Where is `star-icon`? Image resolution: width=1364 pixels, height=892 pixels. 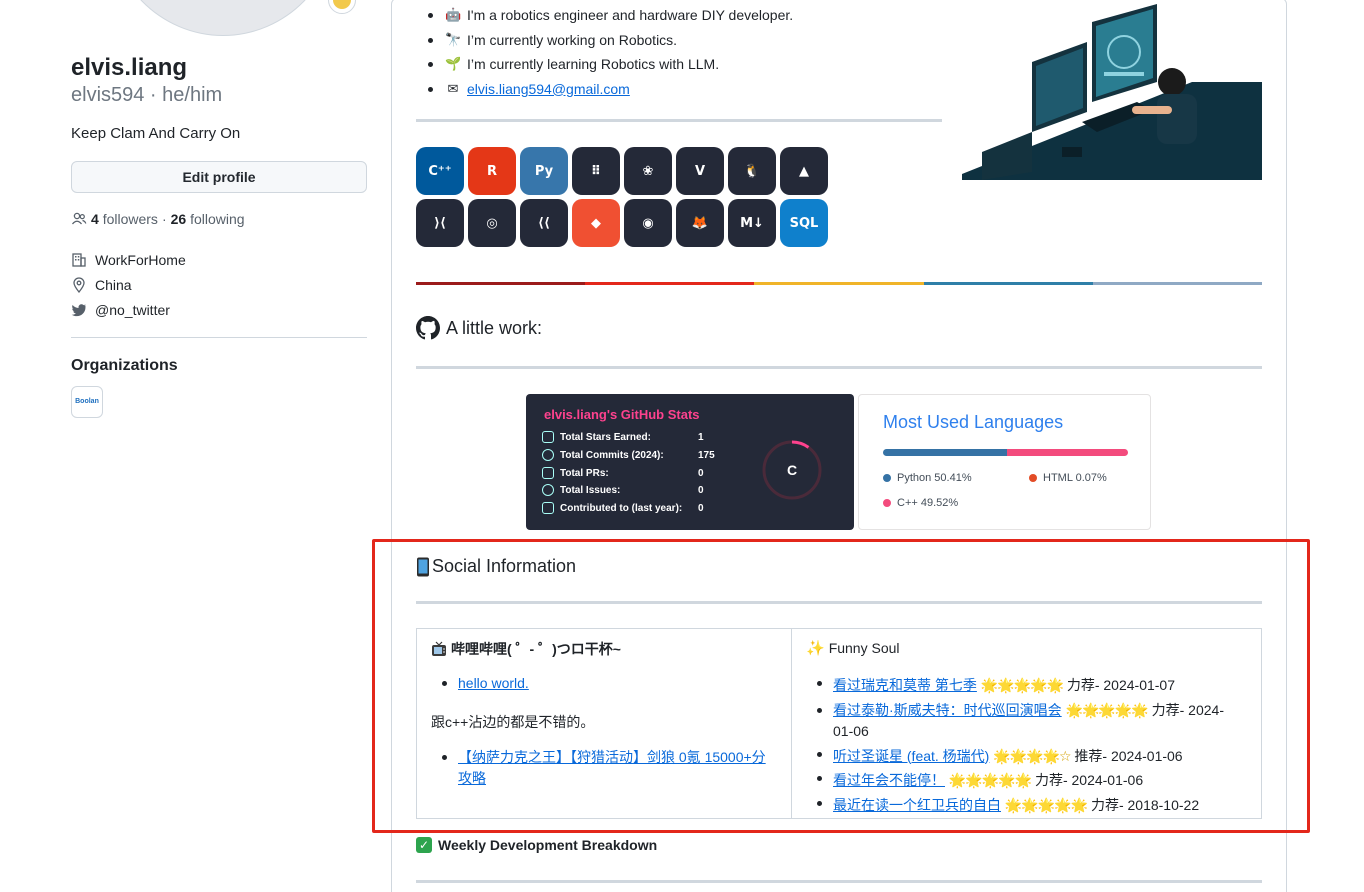
star-icon is located at coordinates (548, 437).